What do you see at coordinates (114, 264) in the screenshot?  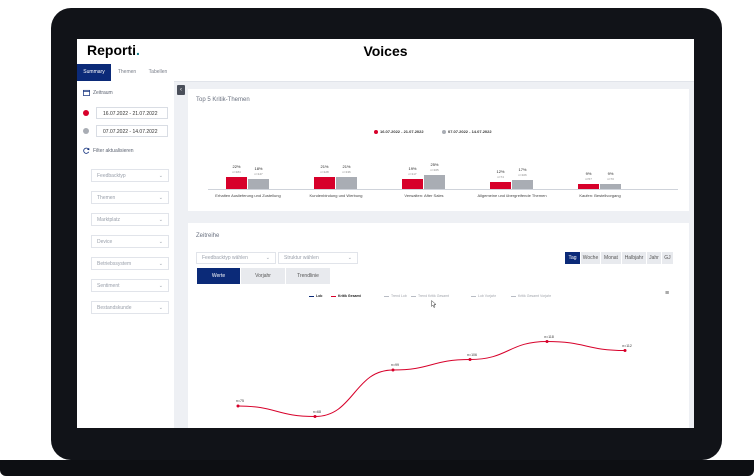 I see `filter-label: Betriebssystem` at bounding box center [114, 264].